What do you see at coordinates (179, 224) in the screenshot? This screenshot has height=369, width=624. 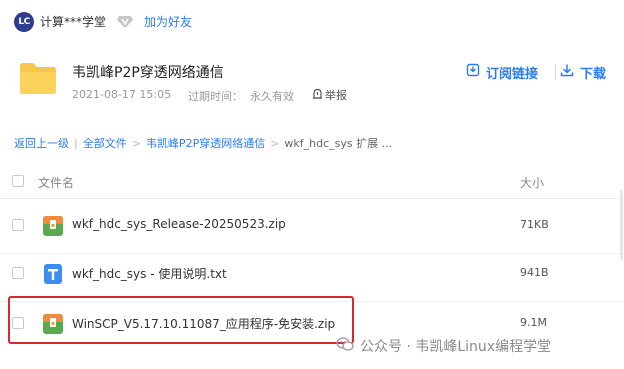 I see `file-name: wkf_hdc_sys_Release-20250523.zip` at bounding box center [179, 224].